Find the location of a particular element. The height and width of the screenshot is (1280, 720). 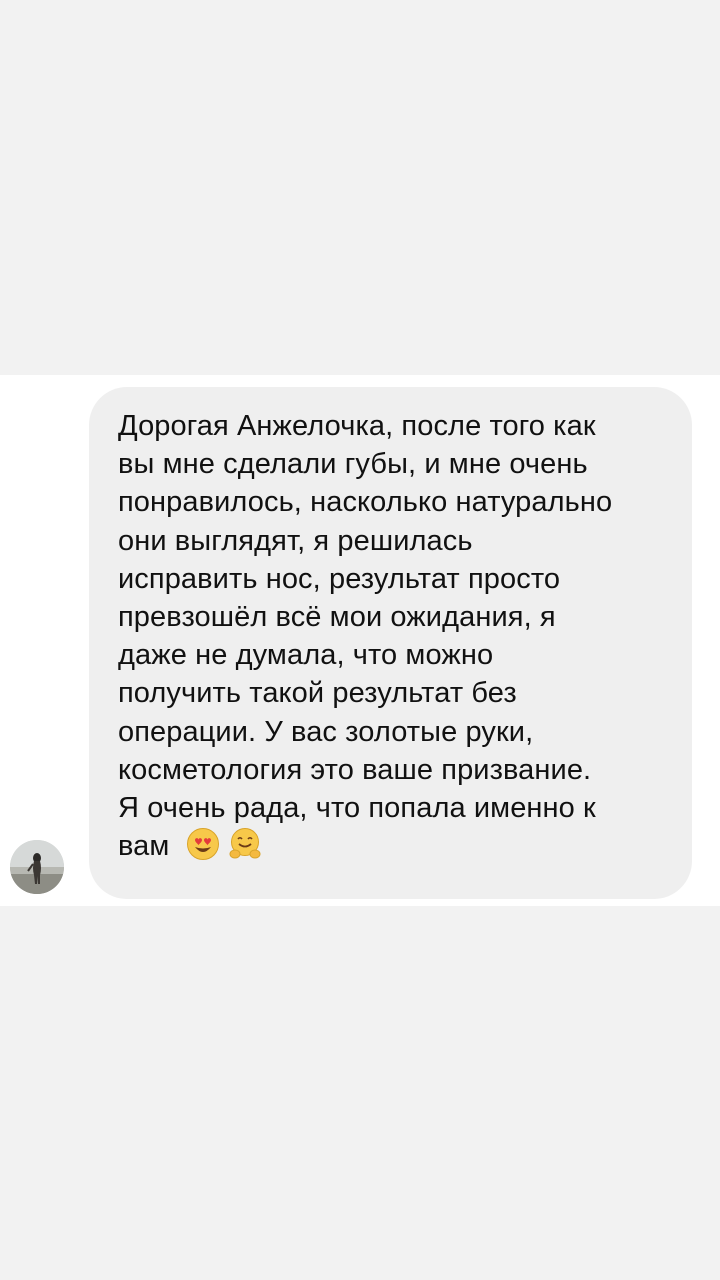

emoji-row is located at coordinates (224, 844).